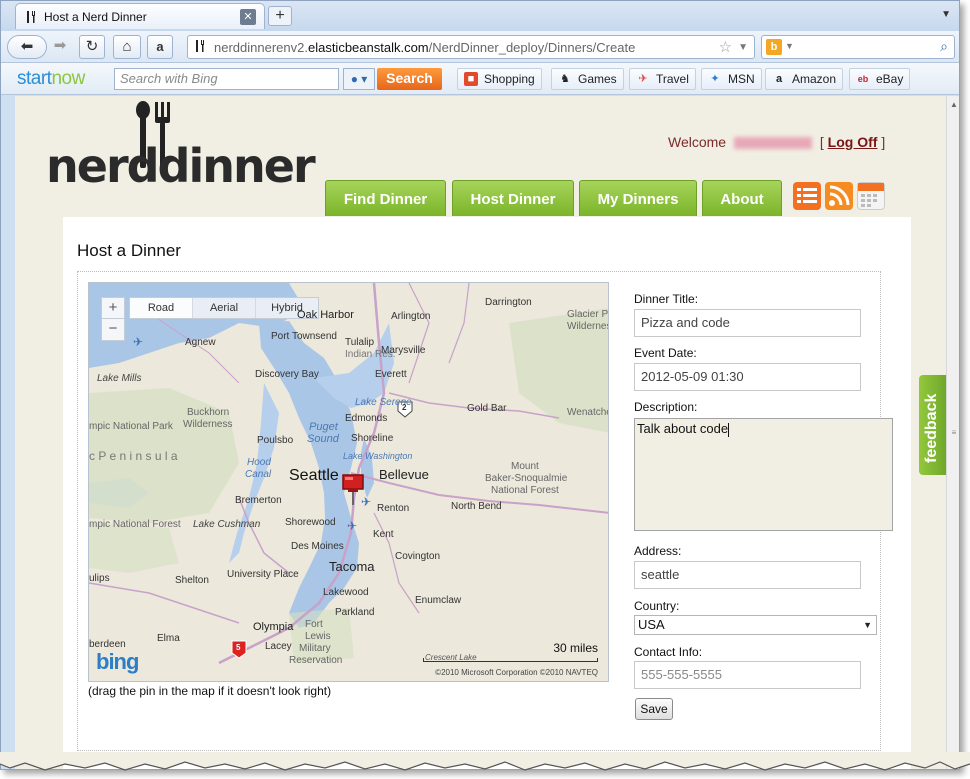 This screenshot has width=970, height=779. Describe the element at coordinates (258, 474) in the screenshot. I see `map-label: Canal` at that location.